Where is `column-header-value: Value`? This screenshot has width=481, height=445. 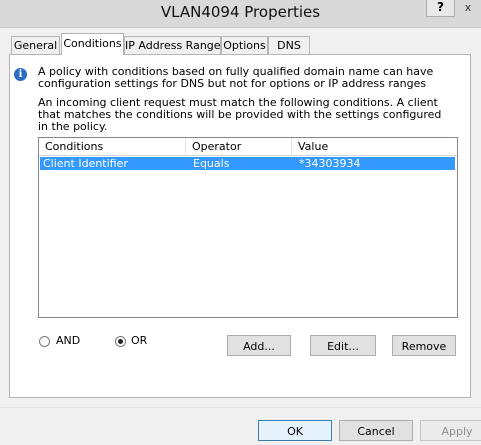
column-header-value: Value is located at coordinates (374, 146).